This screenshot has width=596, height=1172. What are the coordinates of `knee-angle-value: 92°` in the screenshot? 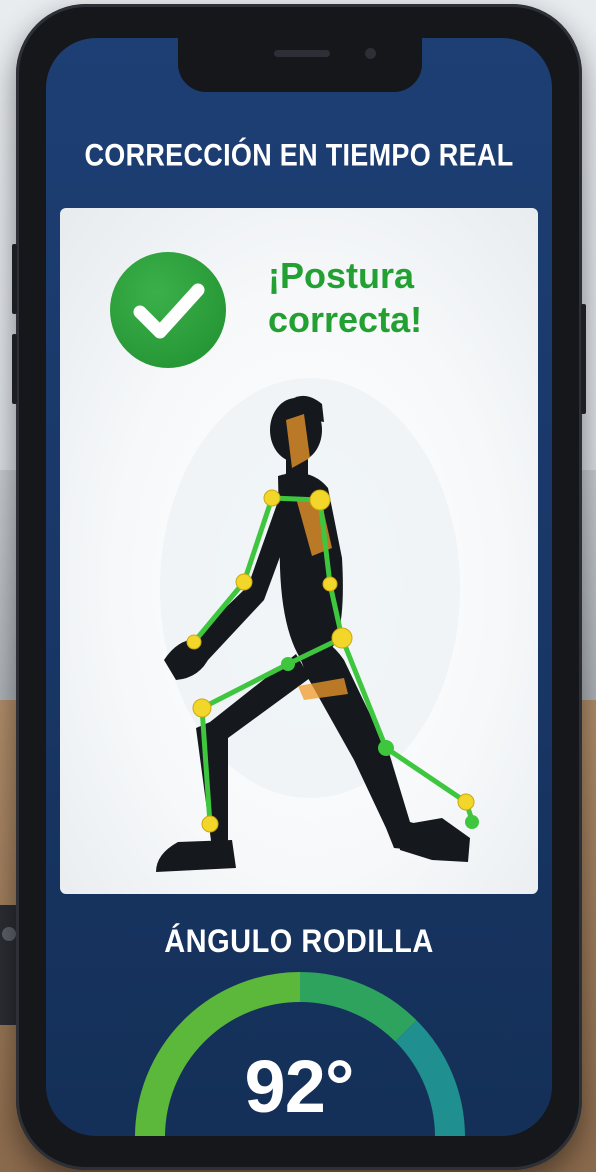 It's located at (299, 1086).